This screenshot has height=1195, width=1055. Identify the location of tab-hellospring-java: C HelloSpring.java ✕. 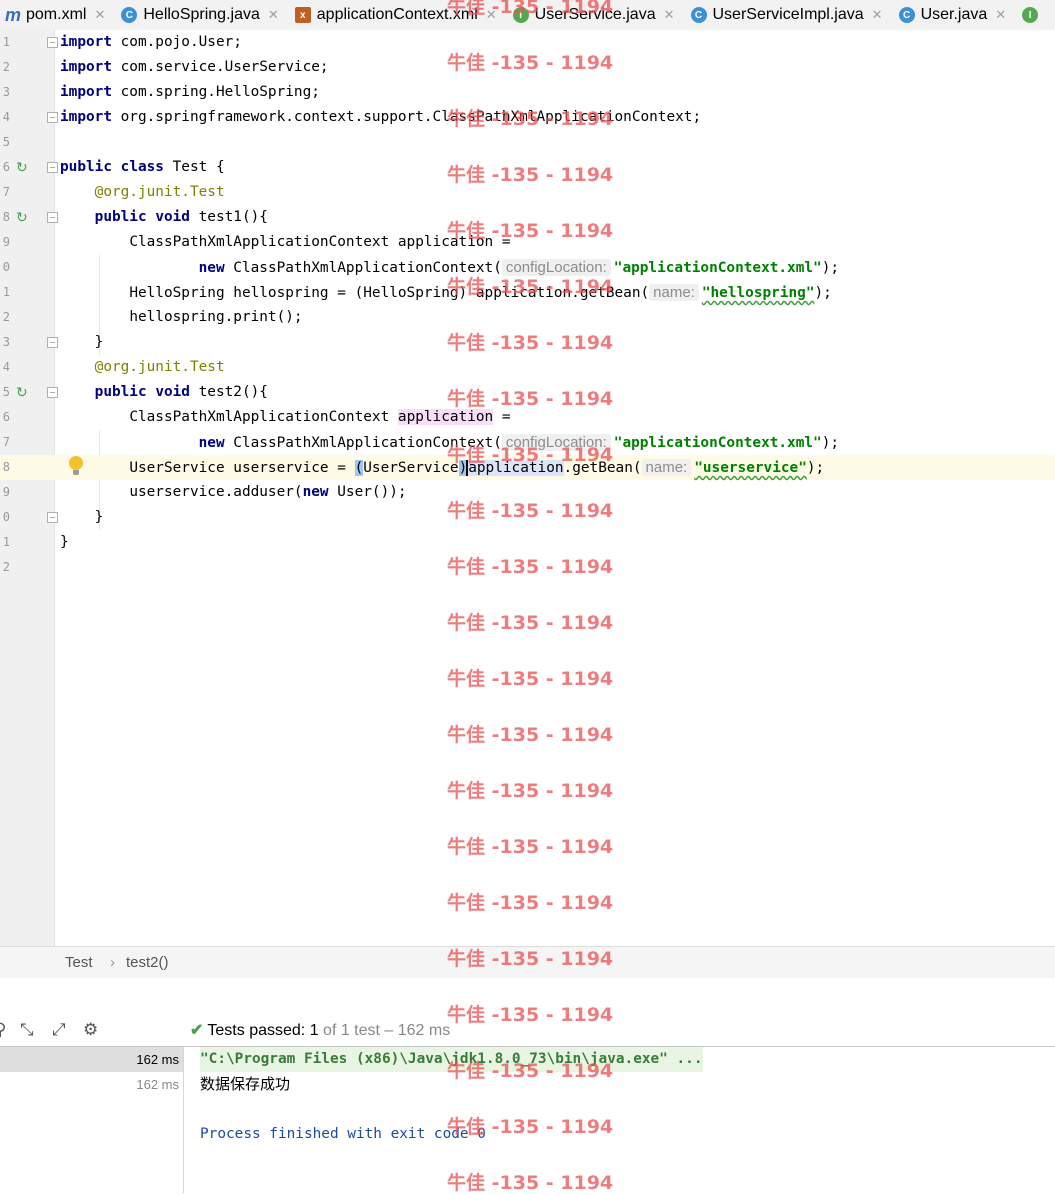
(201, 15).